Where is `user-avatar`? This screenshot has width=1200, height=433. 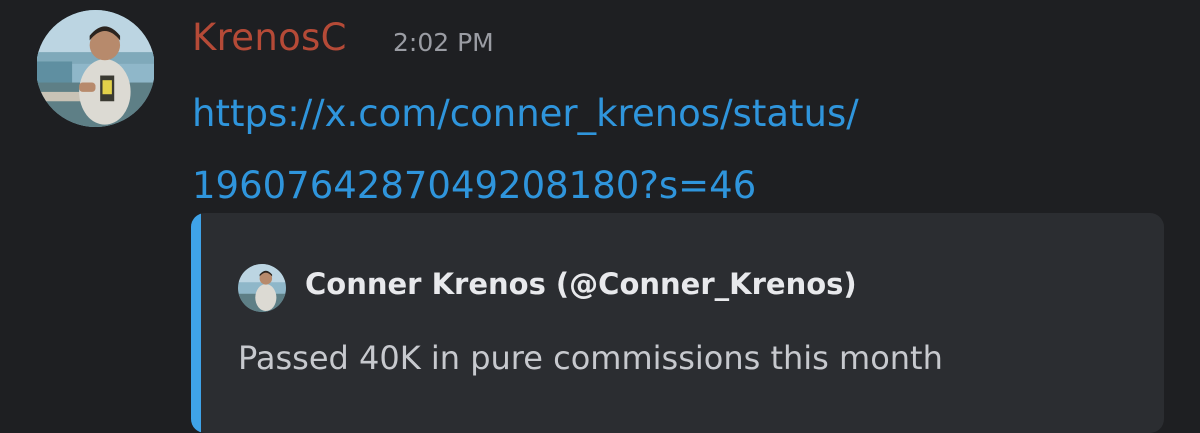
user-avatar is located at coordinates (95, 68).